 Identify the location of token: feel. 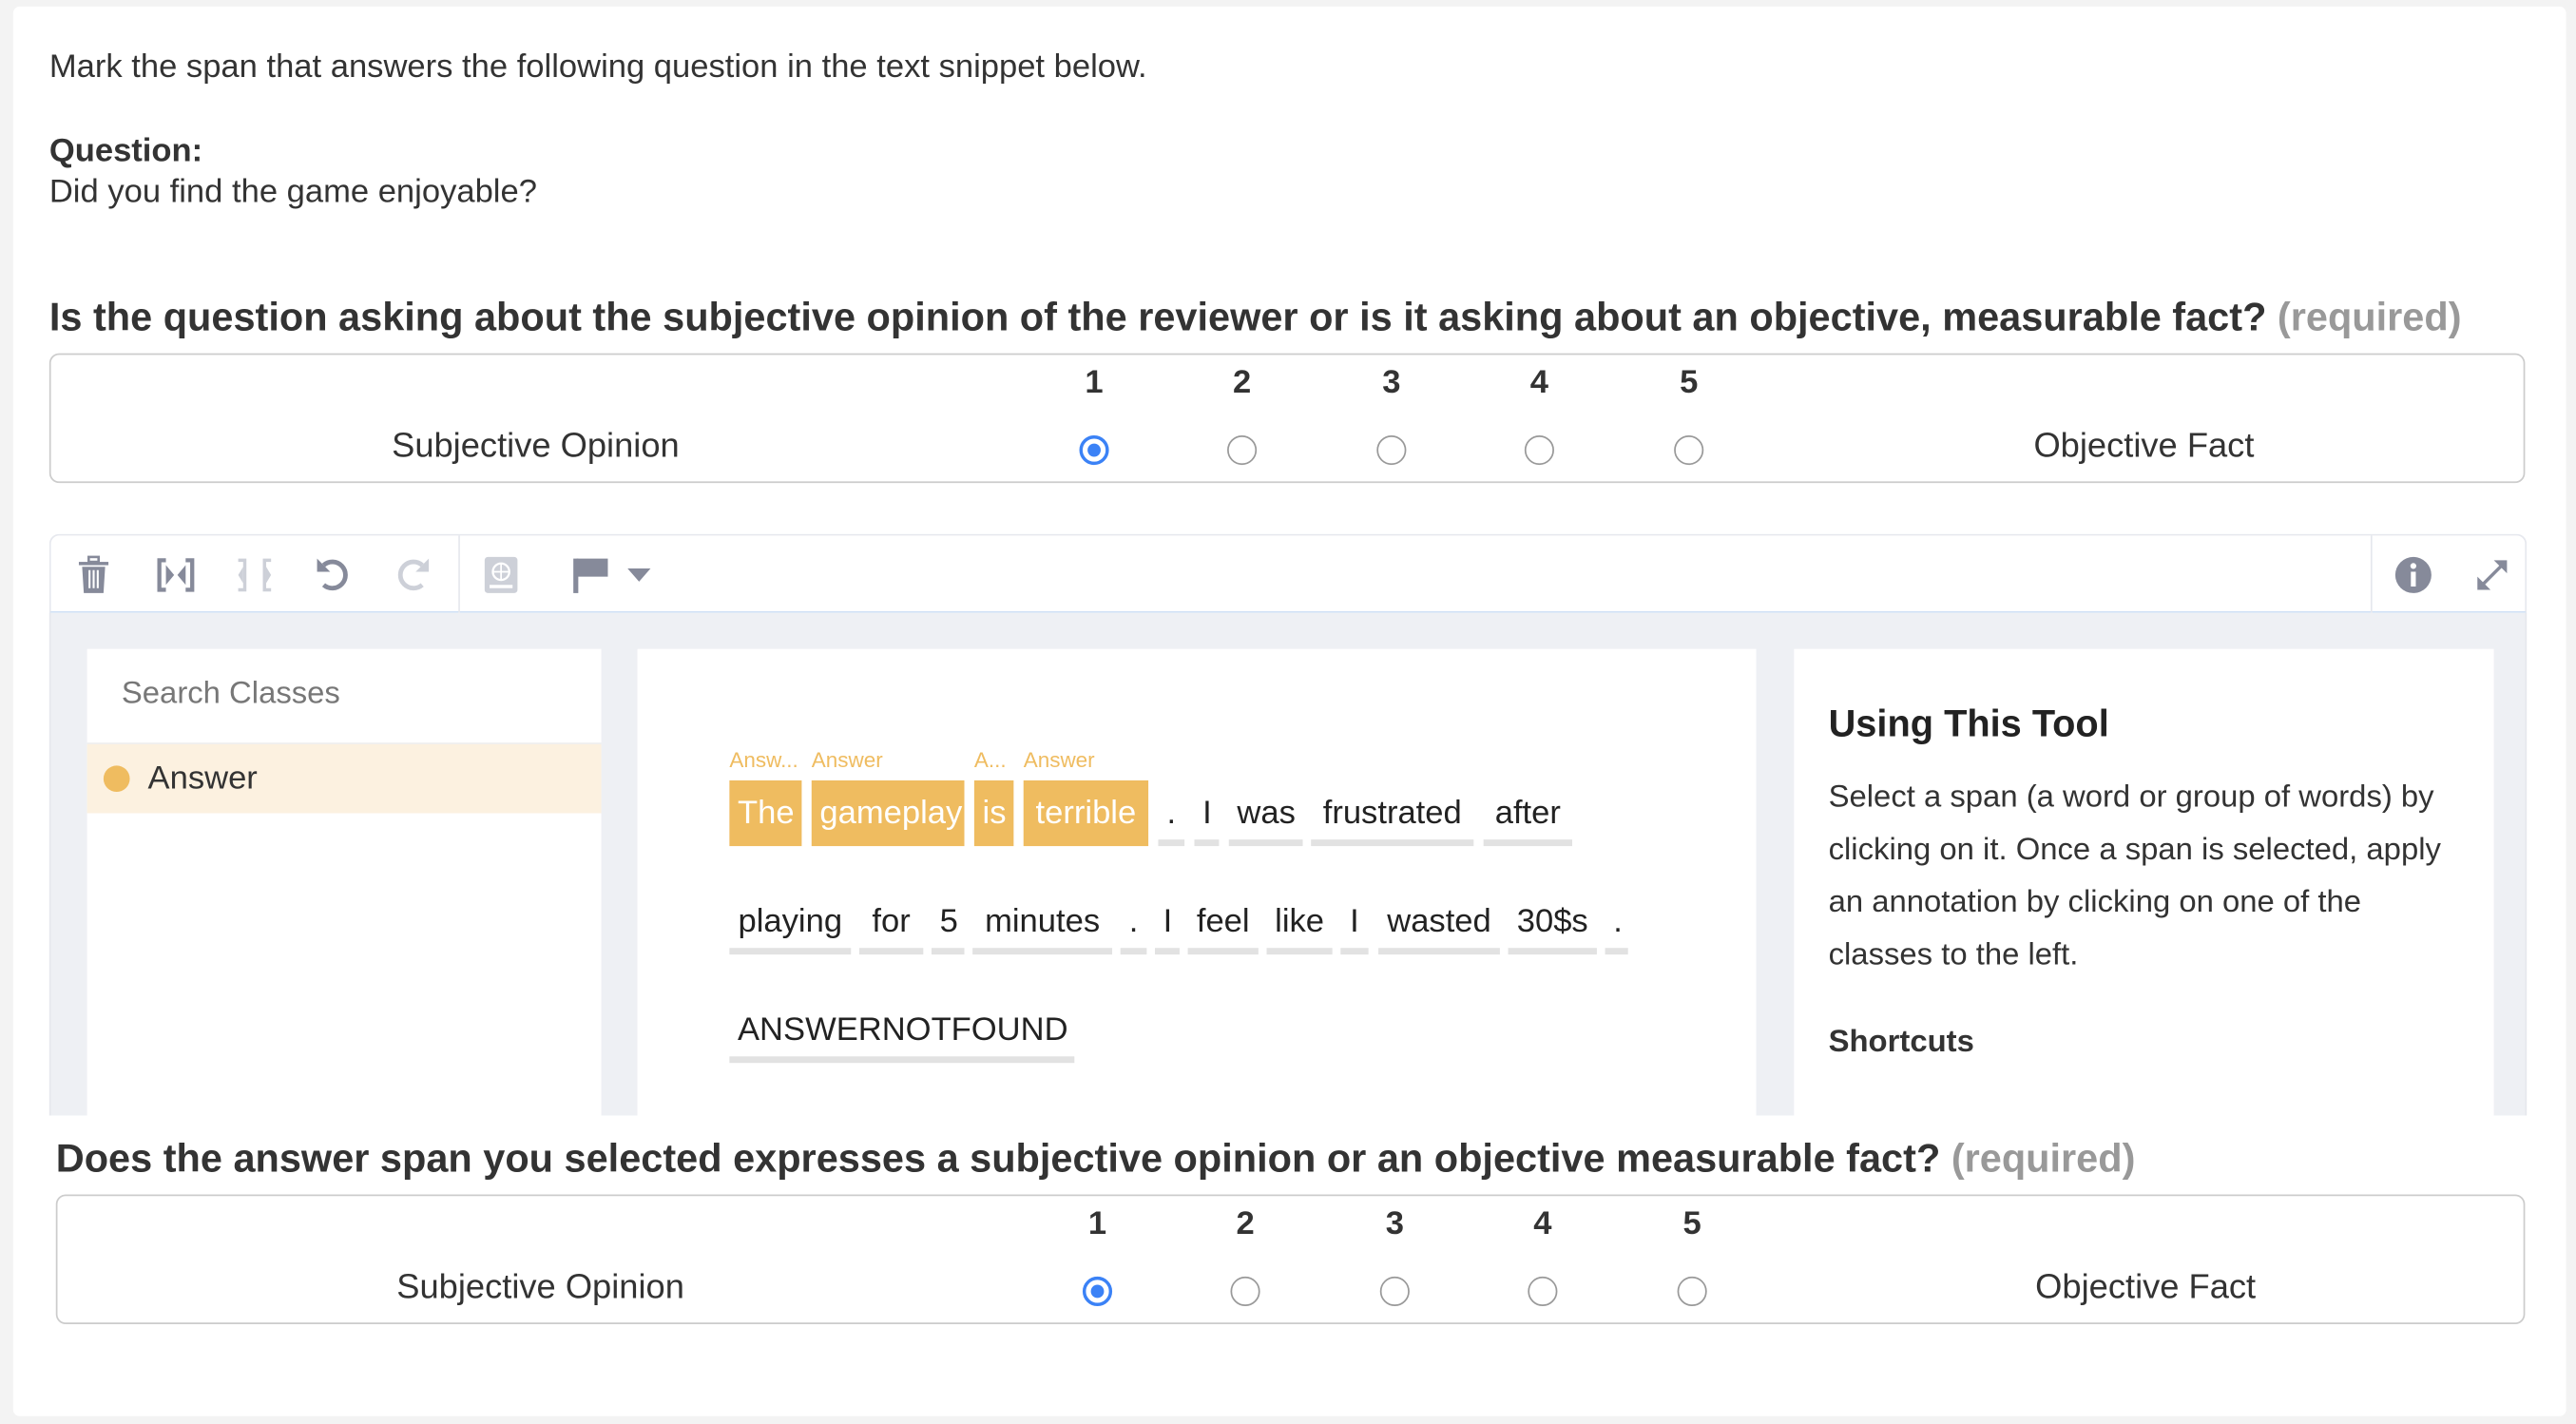
(1223, 922).